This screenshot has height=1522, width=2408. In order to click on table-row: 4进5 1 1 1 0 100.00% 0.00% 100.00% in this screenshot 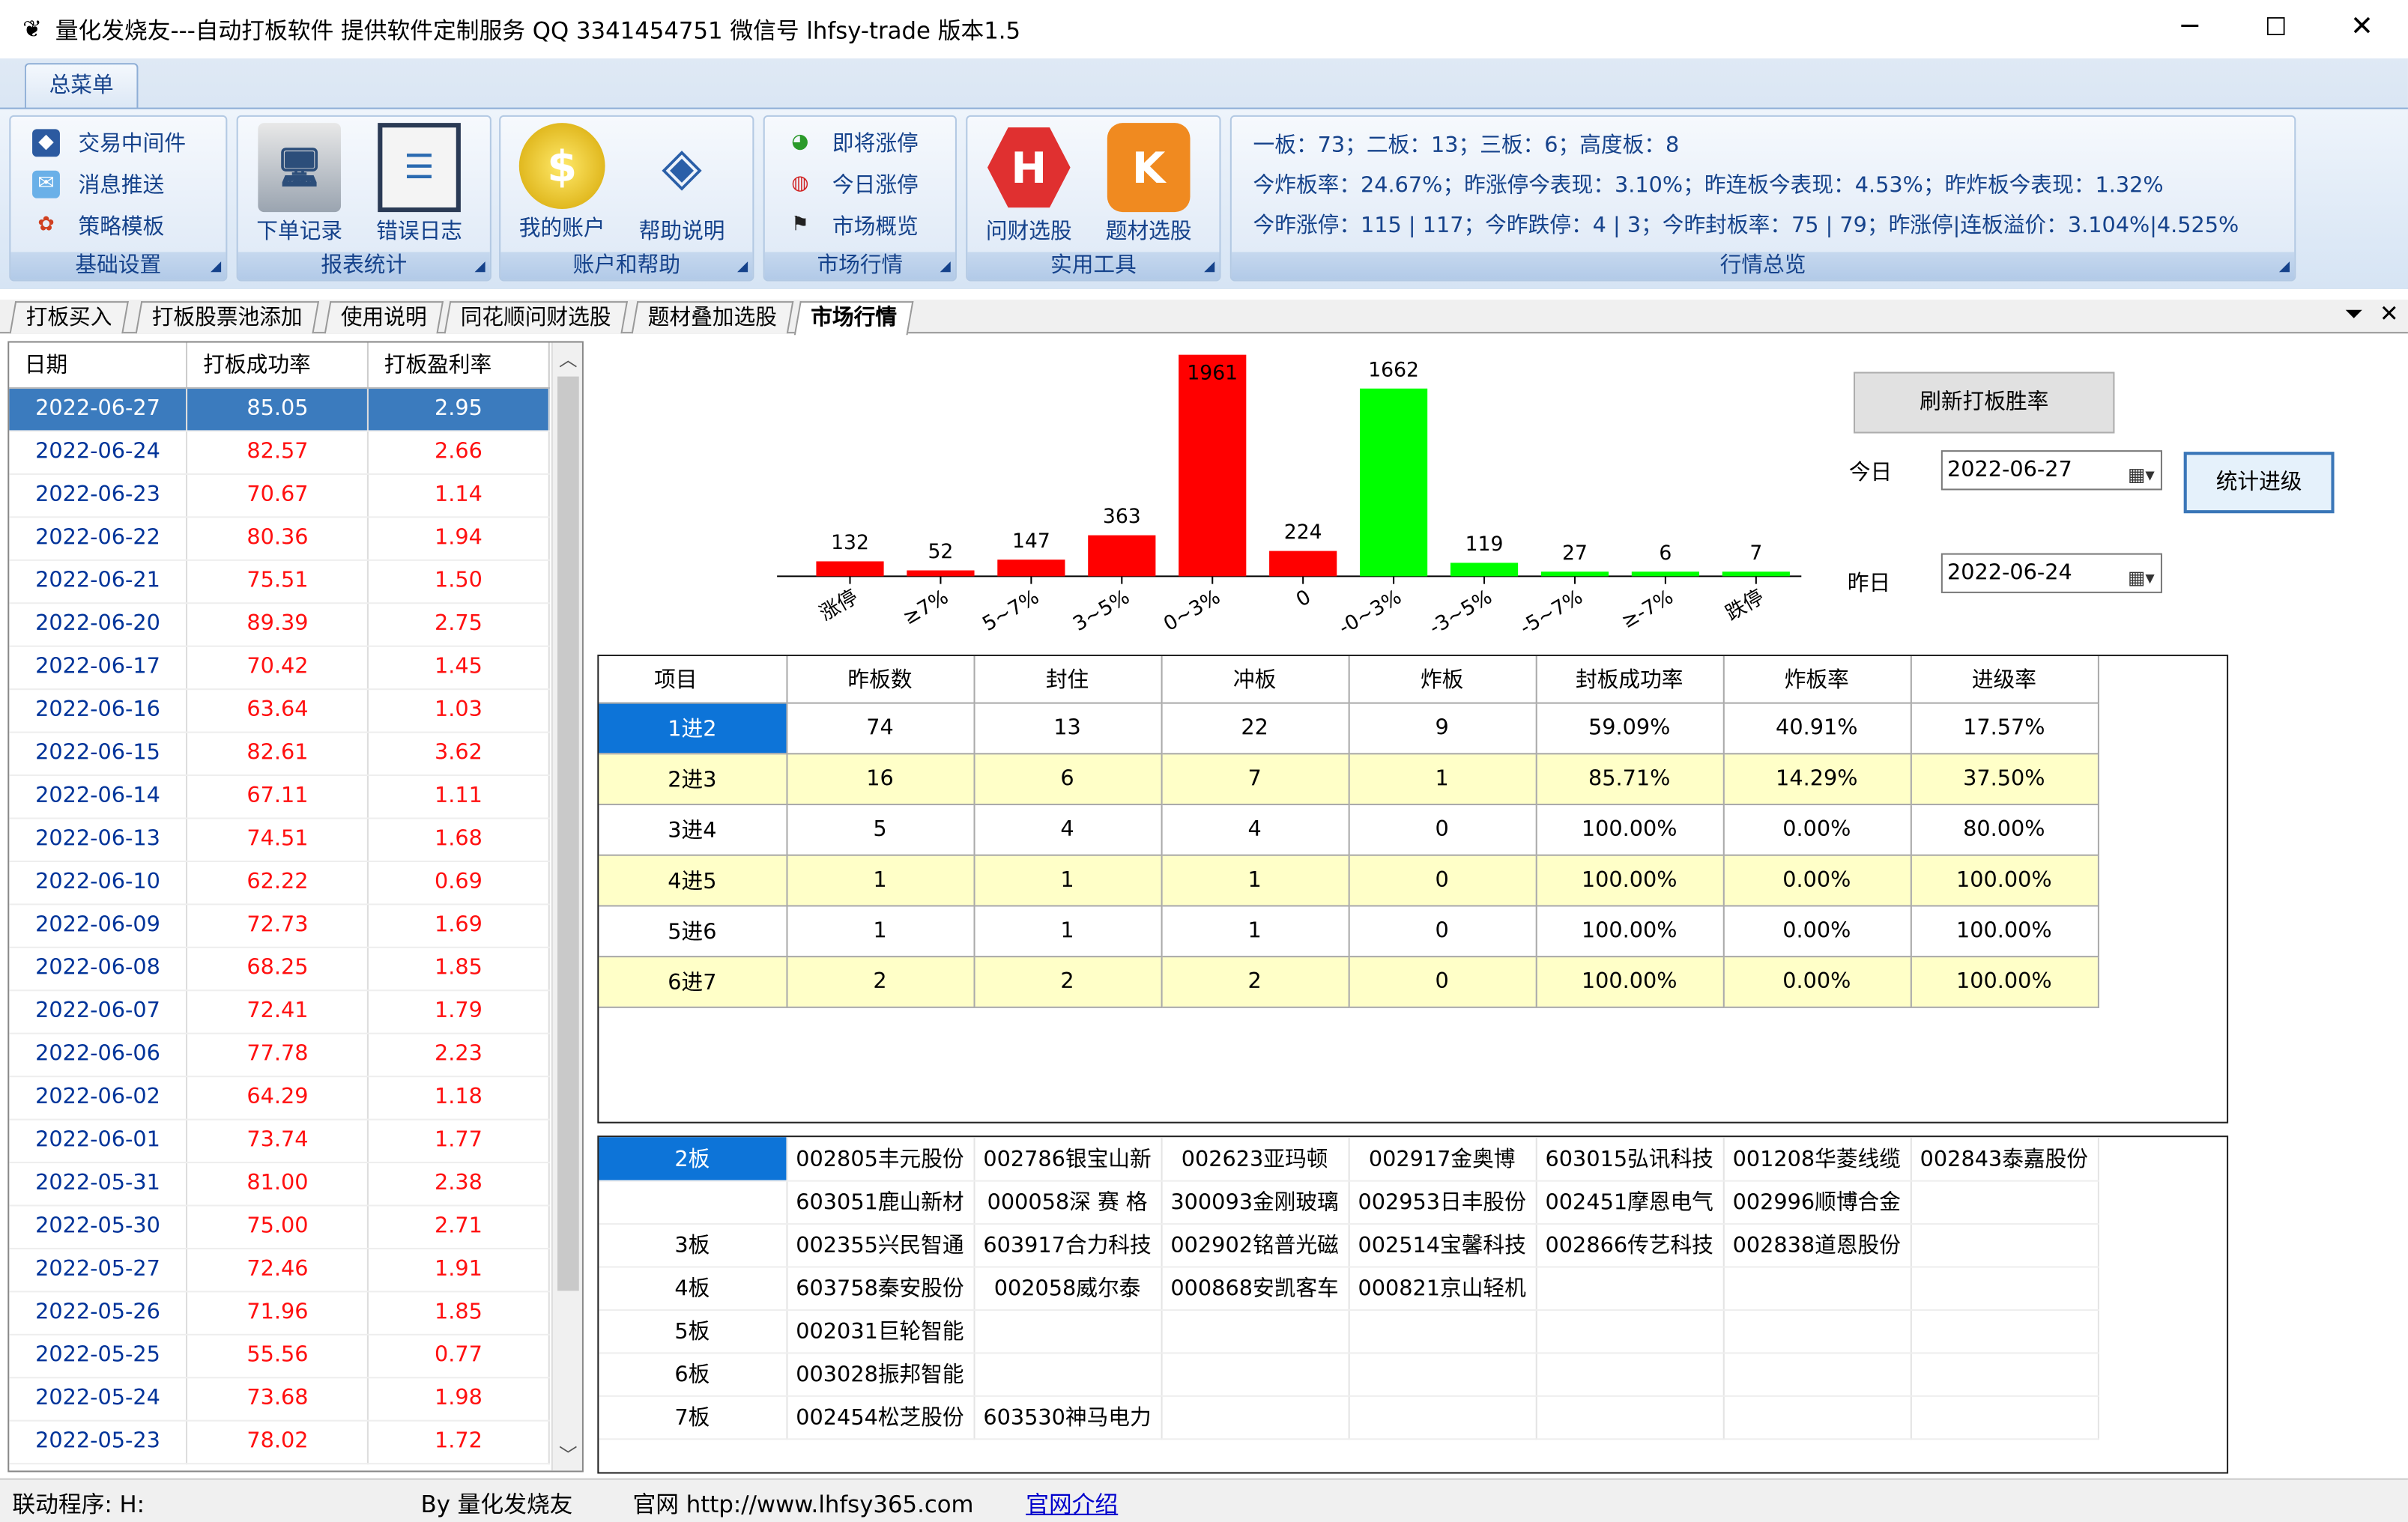, I will do `click(1349, 880)`.